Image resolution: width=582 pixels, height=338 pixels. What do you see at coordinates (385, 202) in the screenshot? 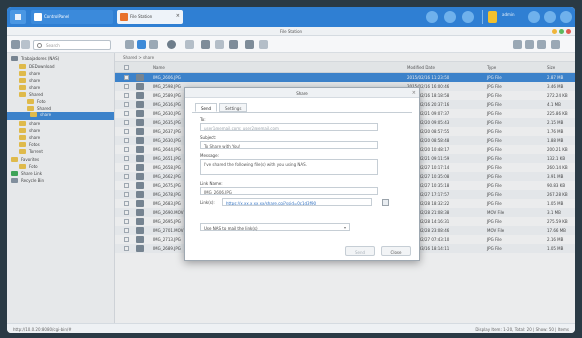
I see `copy-icon` at bounding box center [385, 202].